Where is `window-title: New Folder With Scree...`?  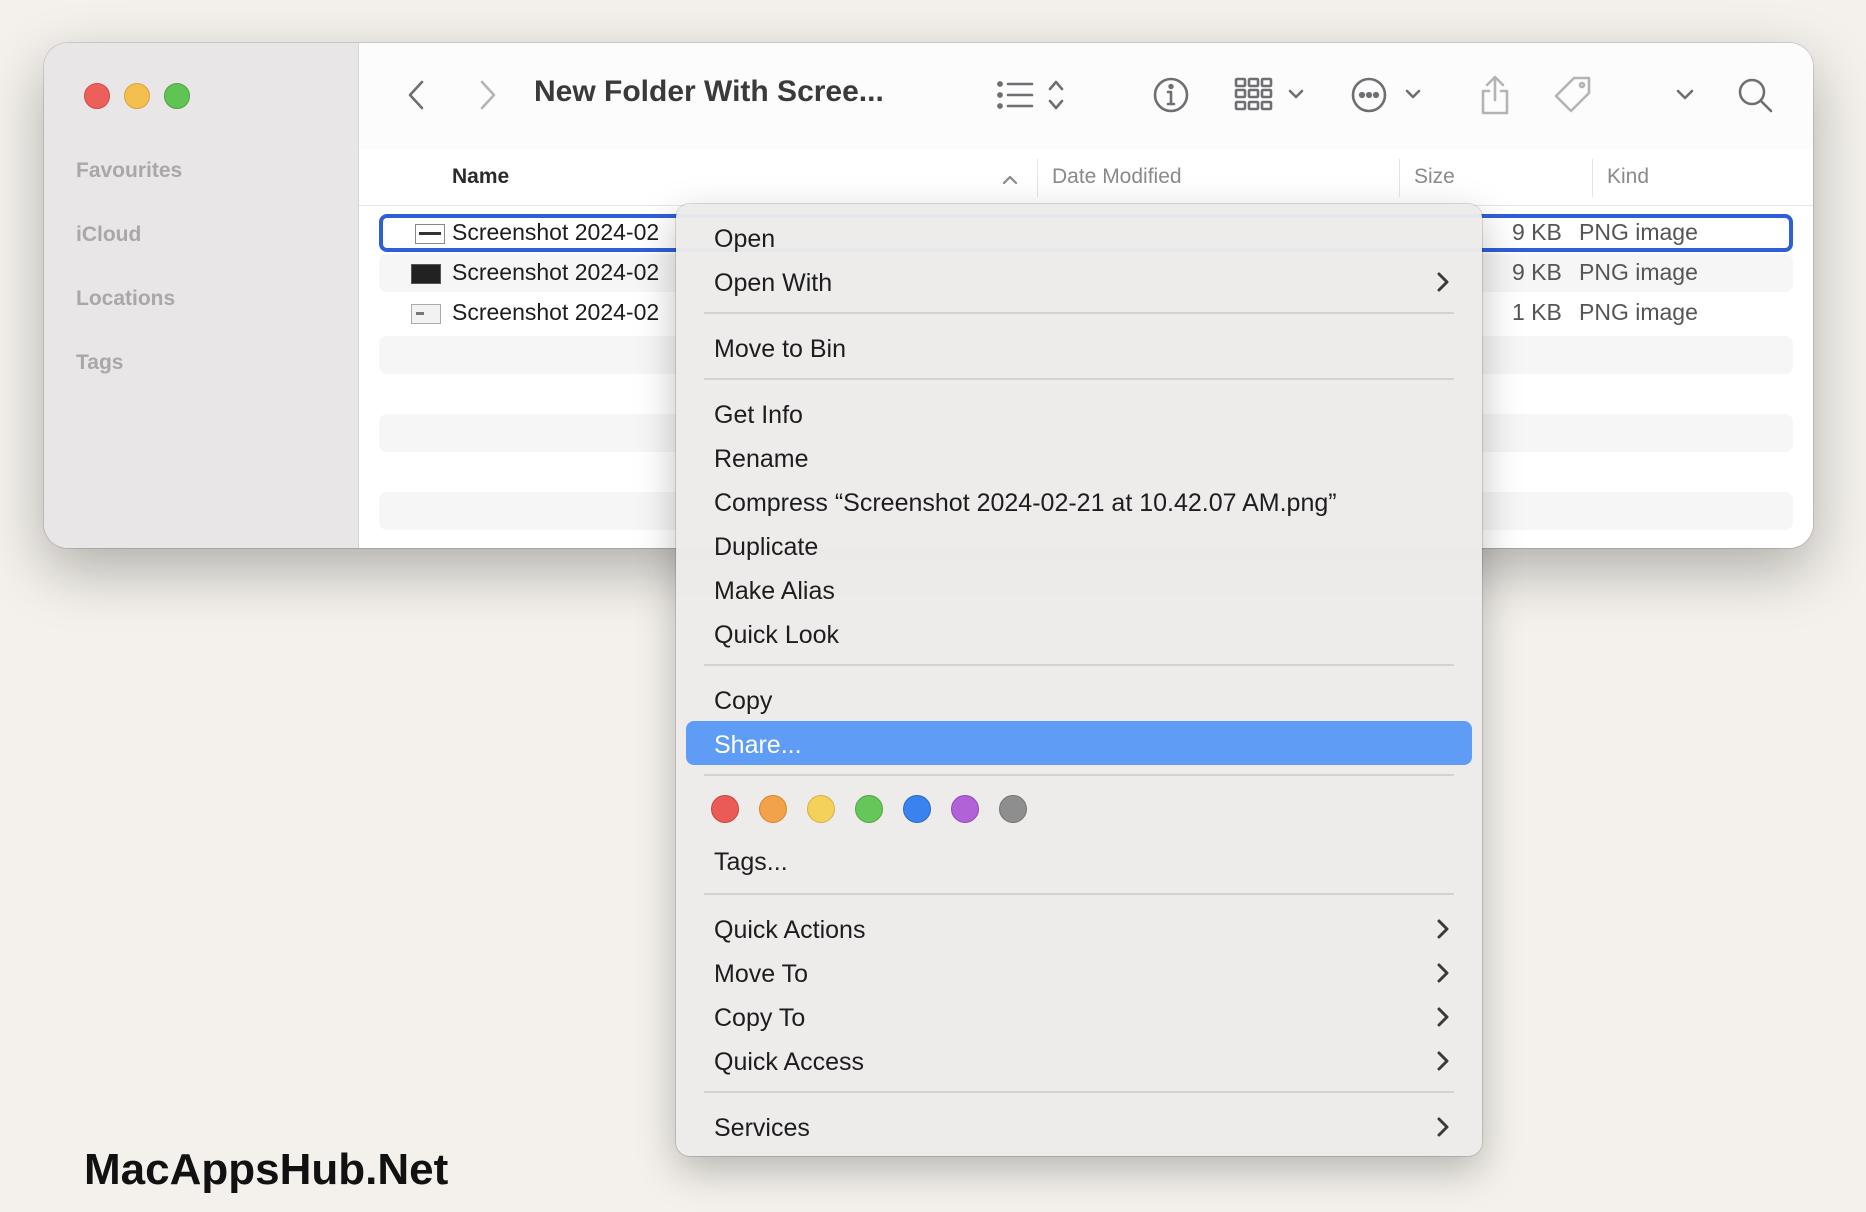
window-title: New Folder With Scree... is located at coordinates (709, 91).